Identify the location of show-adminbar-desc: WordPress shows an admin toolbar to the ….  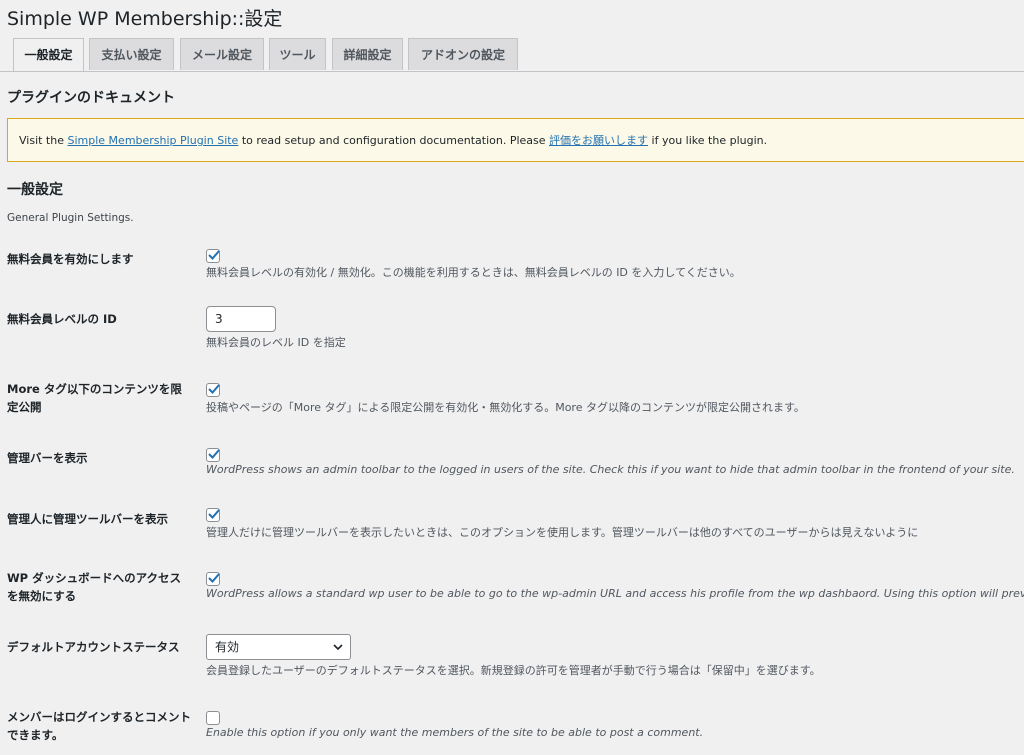
(610, 469).